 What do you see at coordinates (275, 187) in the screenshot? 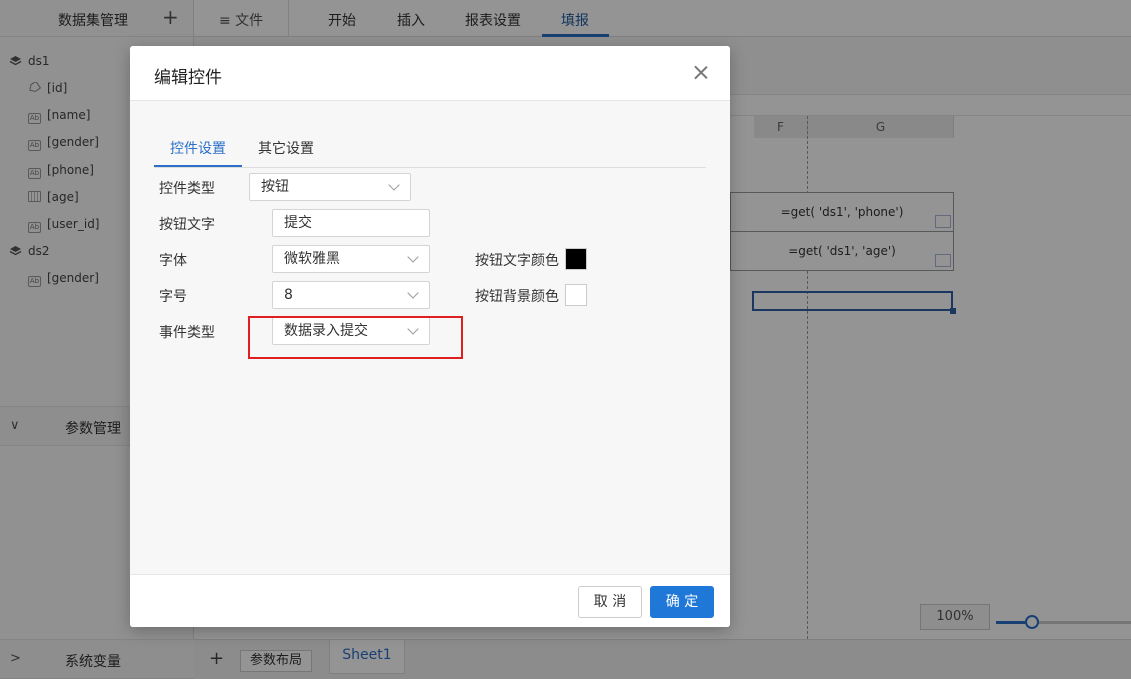
I see `control-type-value: 按钮` at bounding box center [275, 187].